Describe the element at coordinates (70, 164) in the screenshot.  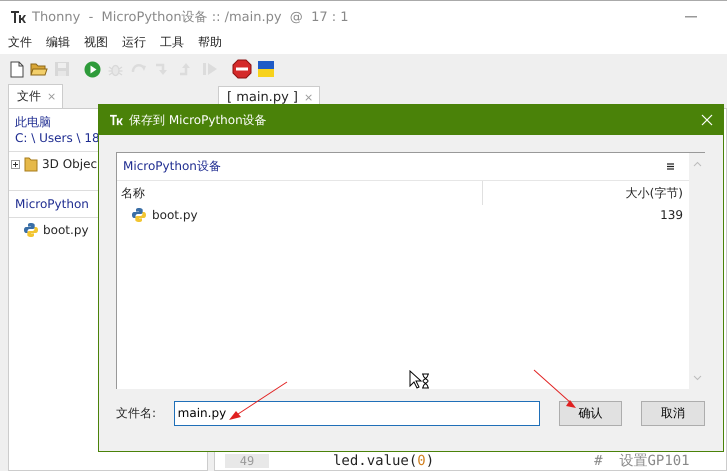
I see `folder-name: 3D Objec` at that location.